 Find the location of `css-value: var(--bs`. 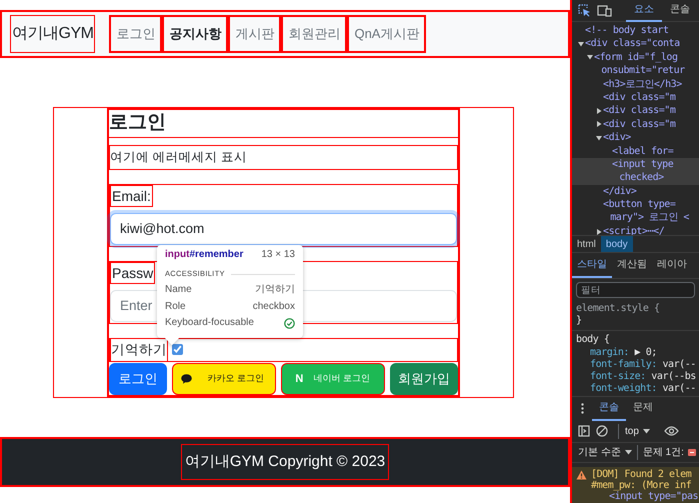

css-value: var(--bs is located at coordinates (673, 376).